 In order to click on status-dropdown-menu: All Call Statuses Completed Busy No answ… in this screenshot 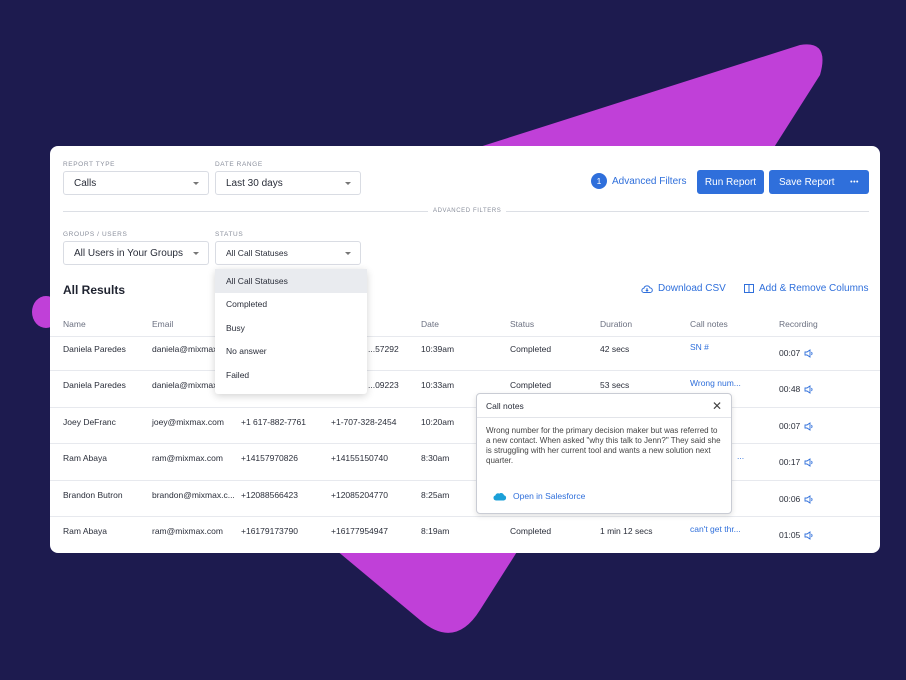, I will do `click(291, 331)`.